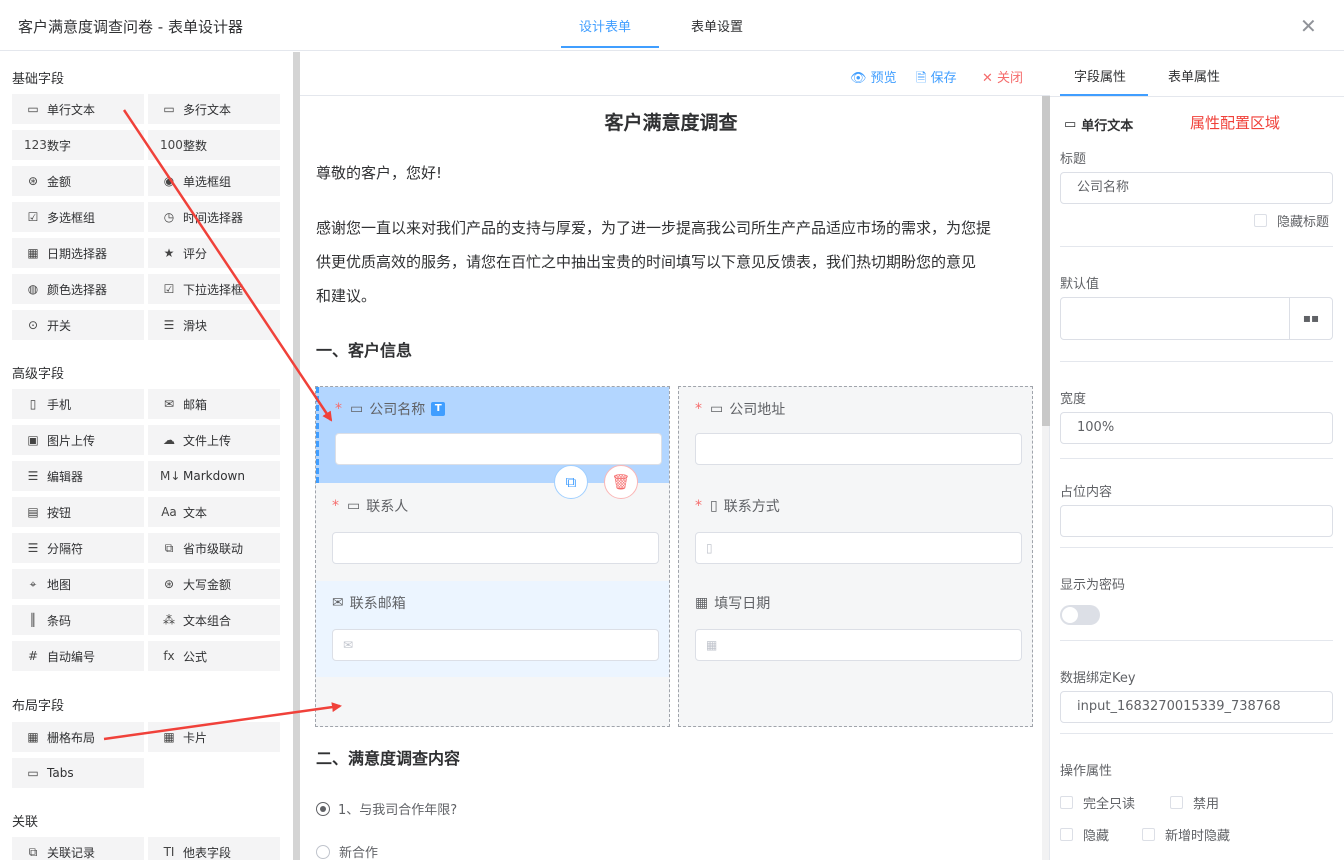 This screenshot has height=860, width=1344. What do you see at coordinates (214, 325) in the screenshot?
I see `palette-item: ☰ 滑块` at bounding box center [214, 325].